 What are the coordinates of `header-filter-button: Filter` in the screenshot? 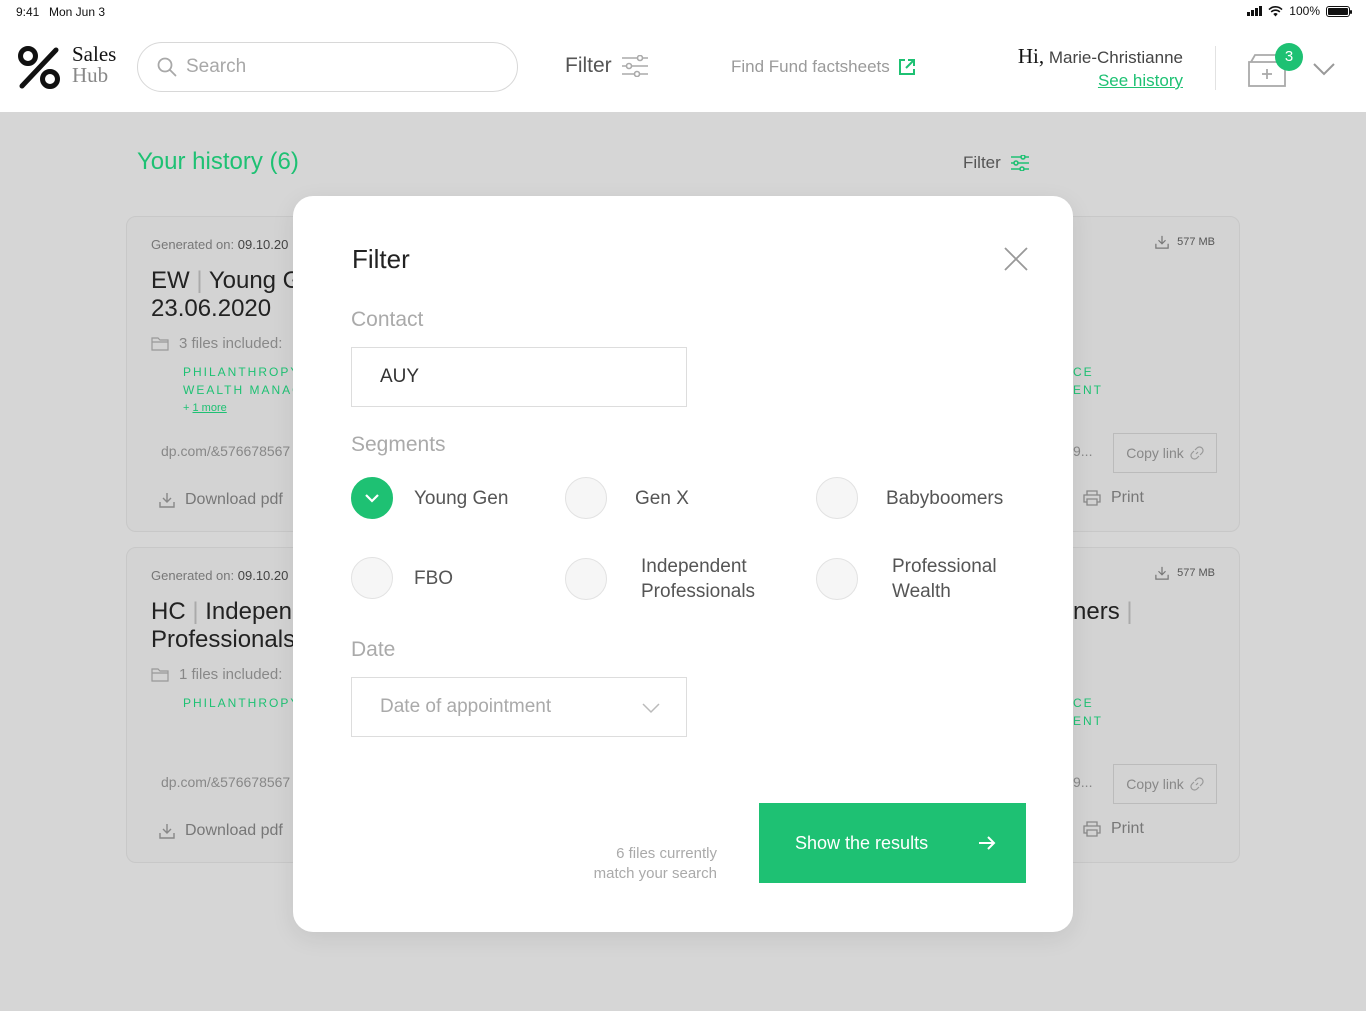 It's located at (606, 66).